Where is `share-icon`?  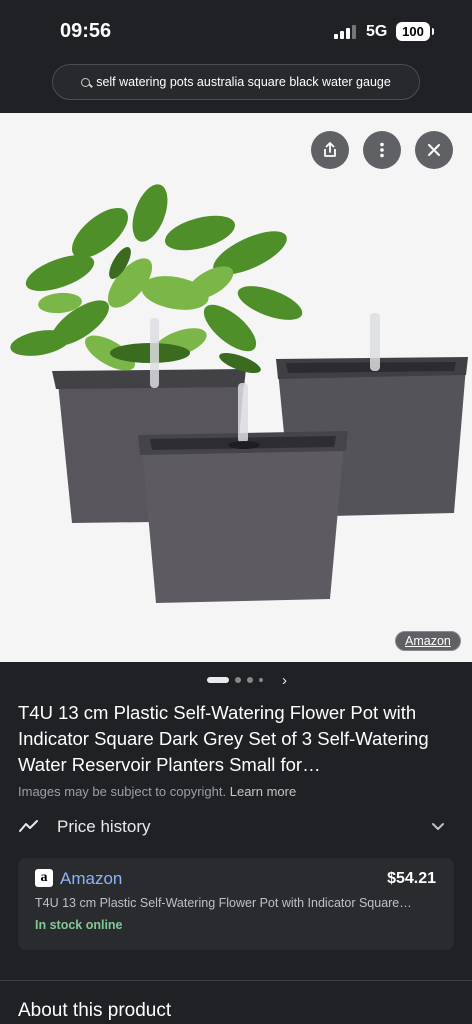 share-icon is located at coordinates (330, 149).